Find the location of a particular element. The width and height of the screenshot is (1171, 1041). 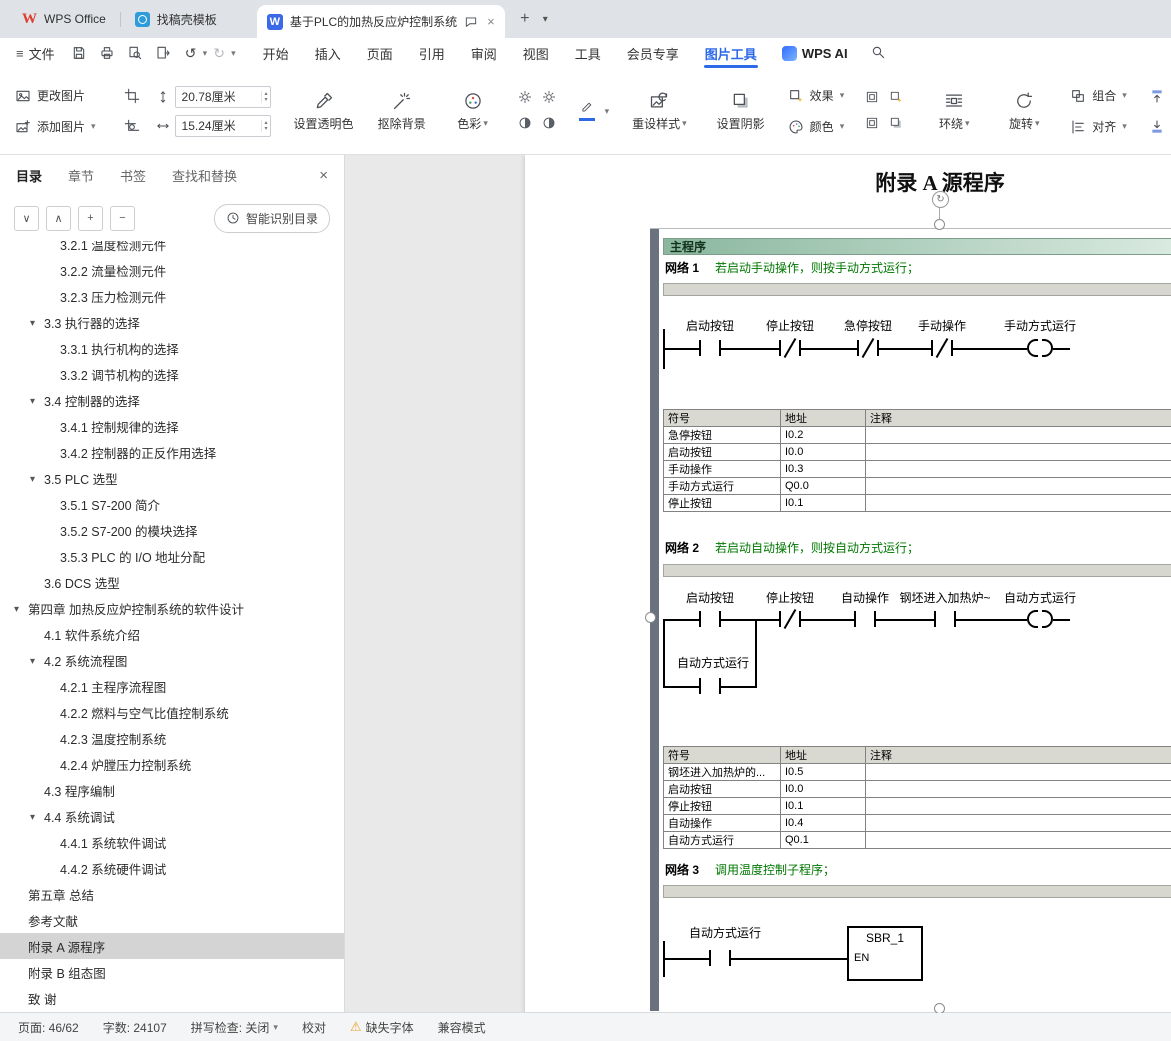

toc-item: 3.6 DCS 选型 is located at coordinates (172, 582).